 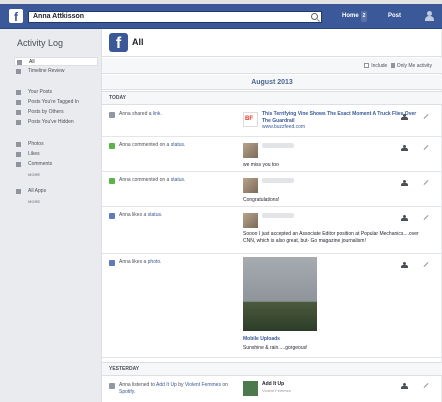 I want to click on sidebar-title: Activity Log, so click(x=40, y=43).